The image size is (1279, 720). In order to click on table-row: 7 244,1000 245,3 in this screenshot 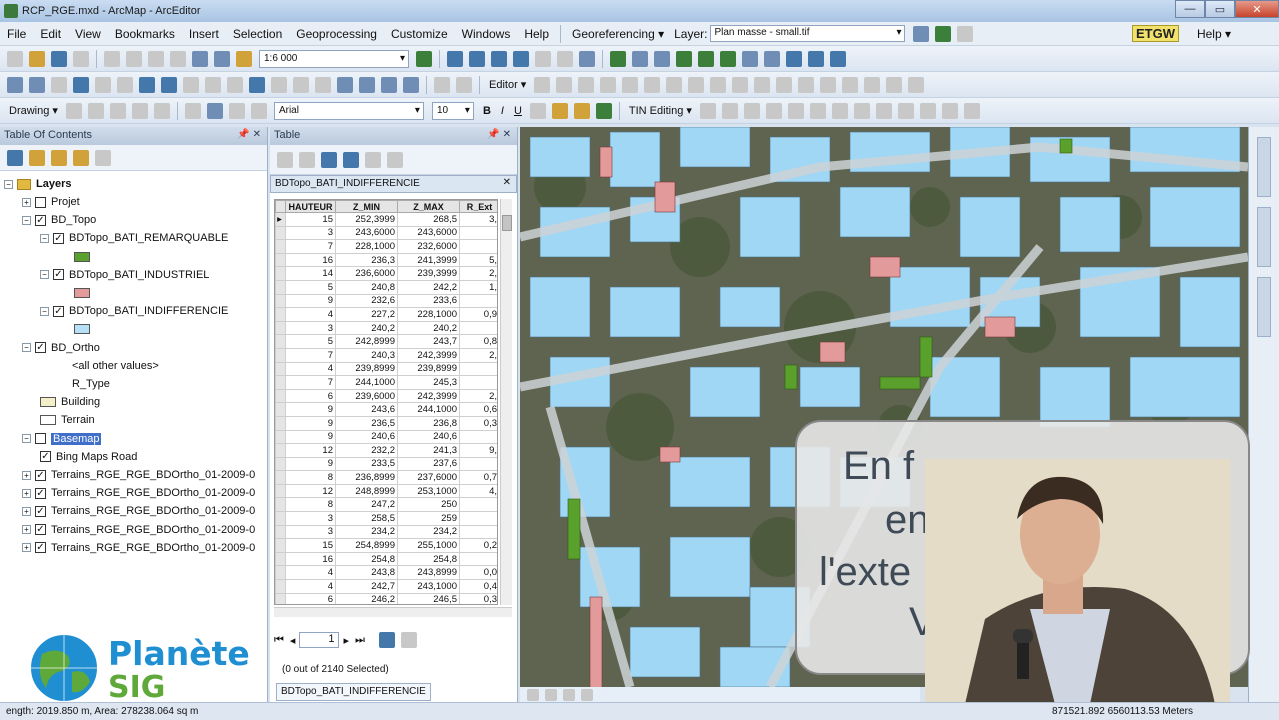, I will do `click(386, 382)`.